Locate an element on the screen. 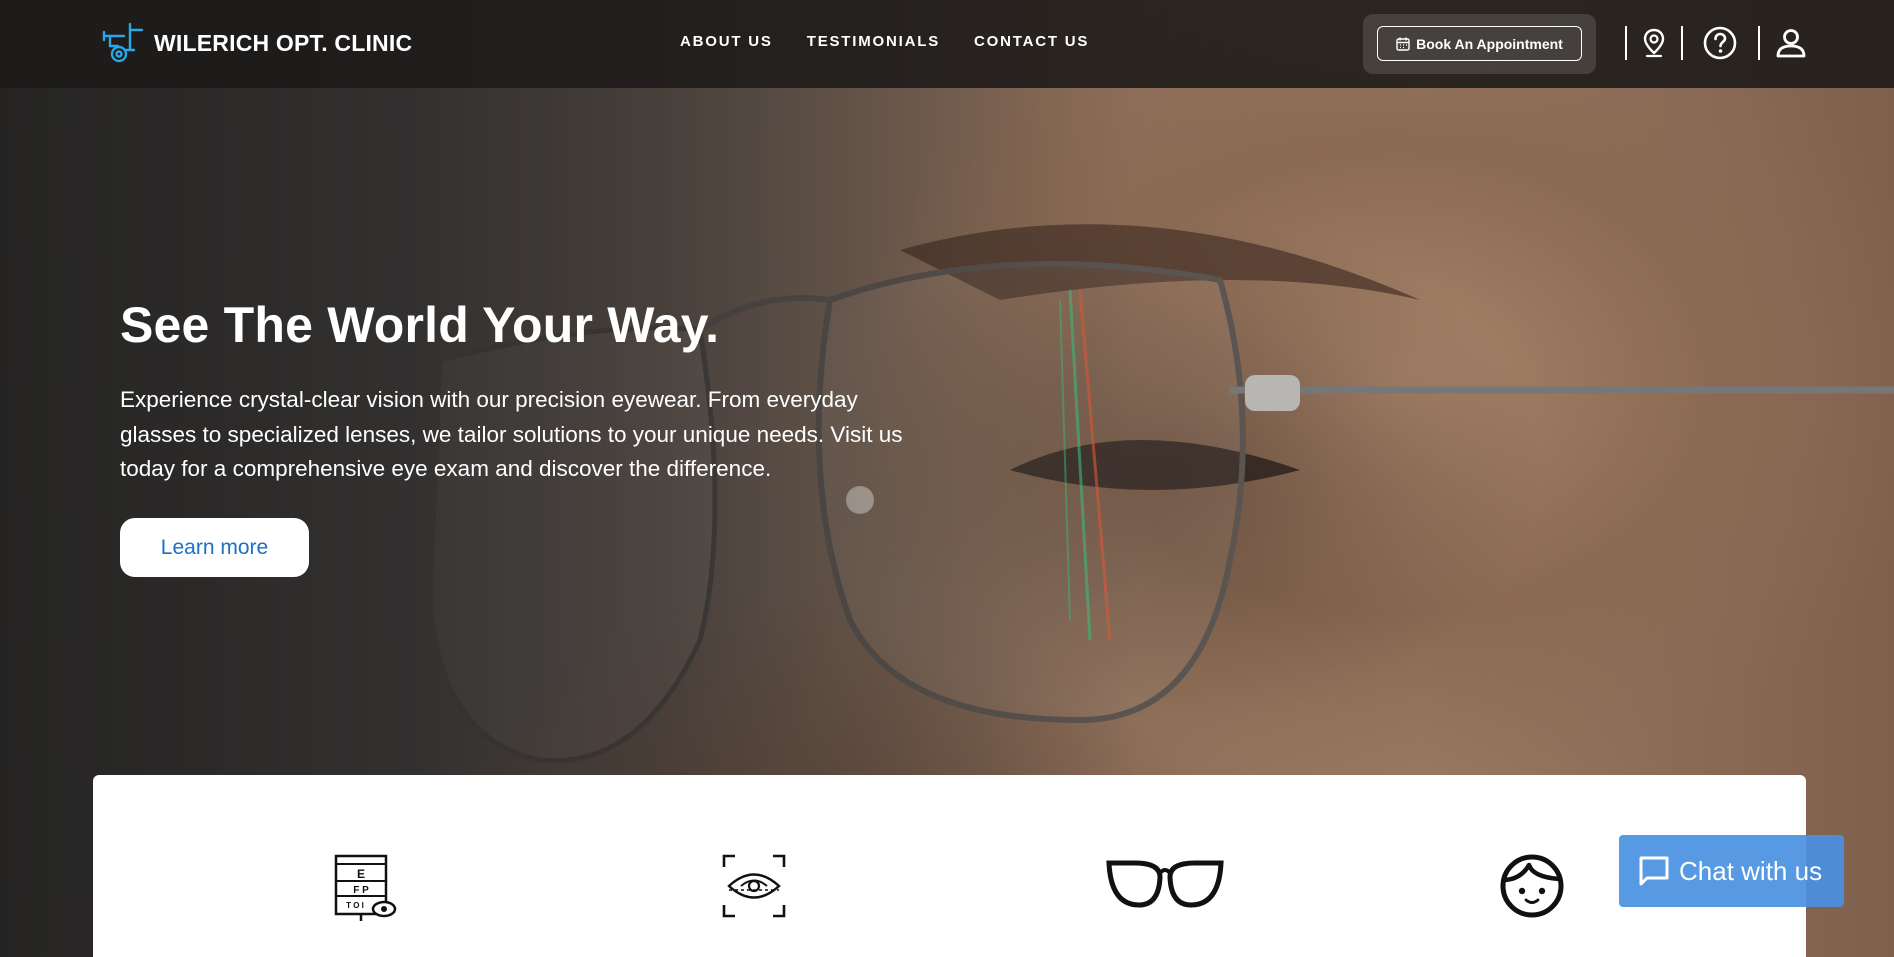  book-appointment-container: Book An Appointment is located at coordinates (1479, 44).